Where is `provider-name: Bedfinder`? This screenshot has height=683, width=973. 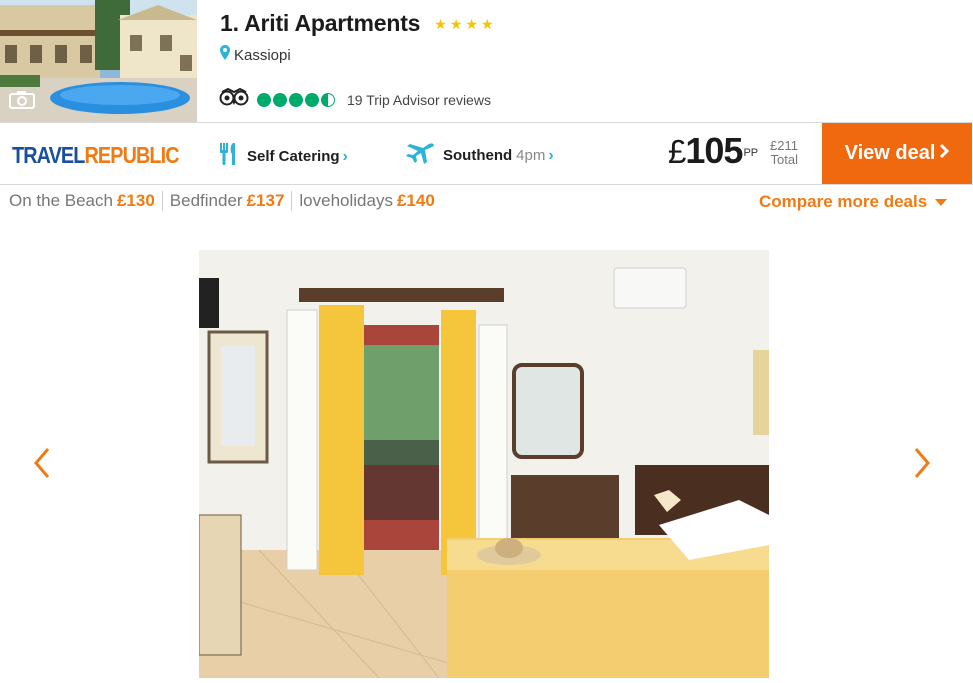
provider-name: Bedfinder is located at coordinates (206, 200).